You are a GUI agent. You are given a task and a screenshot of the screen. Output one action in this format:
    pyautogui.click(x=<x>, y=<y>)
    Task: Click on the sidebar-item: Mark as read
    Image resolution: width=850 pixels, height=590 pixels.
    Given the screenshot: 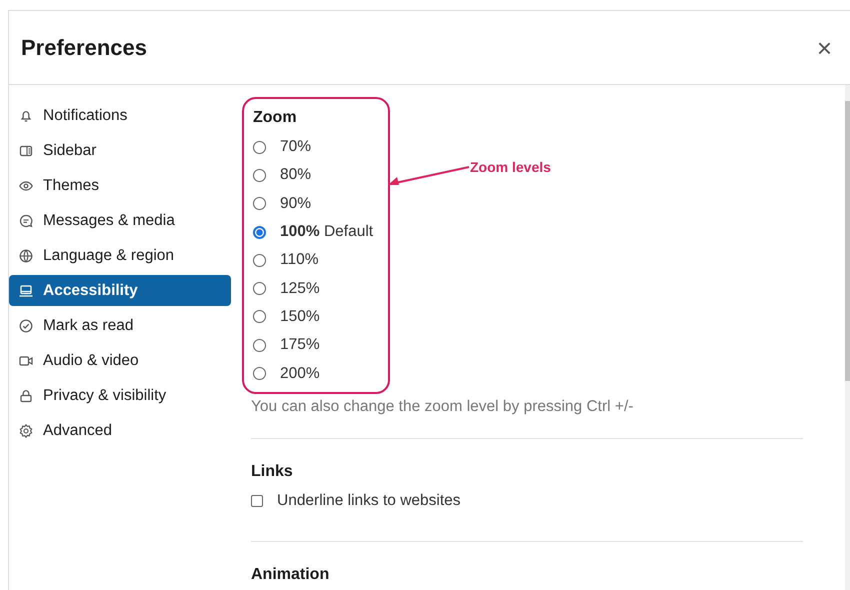 What is the action you would take?
    pyautogui.click(x=120, y=325)
    